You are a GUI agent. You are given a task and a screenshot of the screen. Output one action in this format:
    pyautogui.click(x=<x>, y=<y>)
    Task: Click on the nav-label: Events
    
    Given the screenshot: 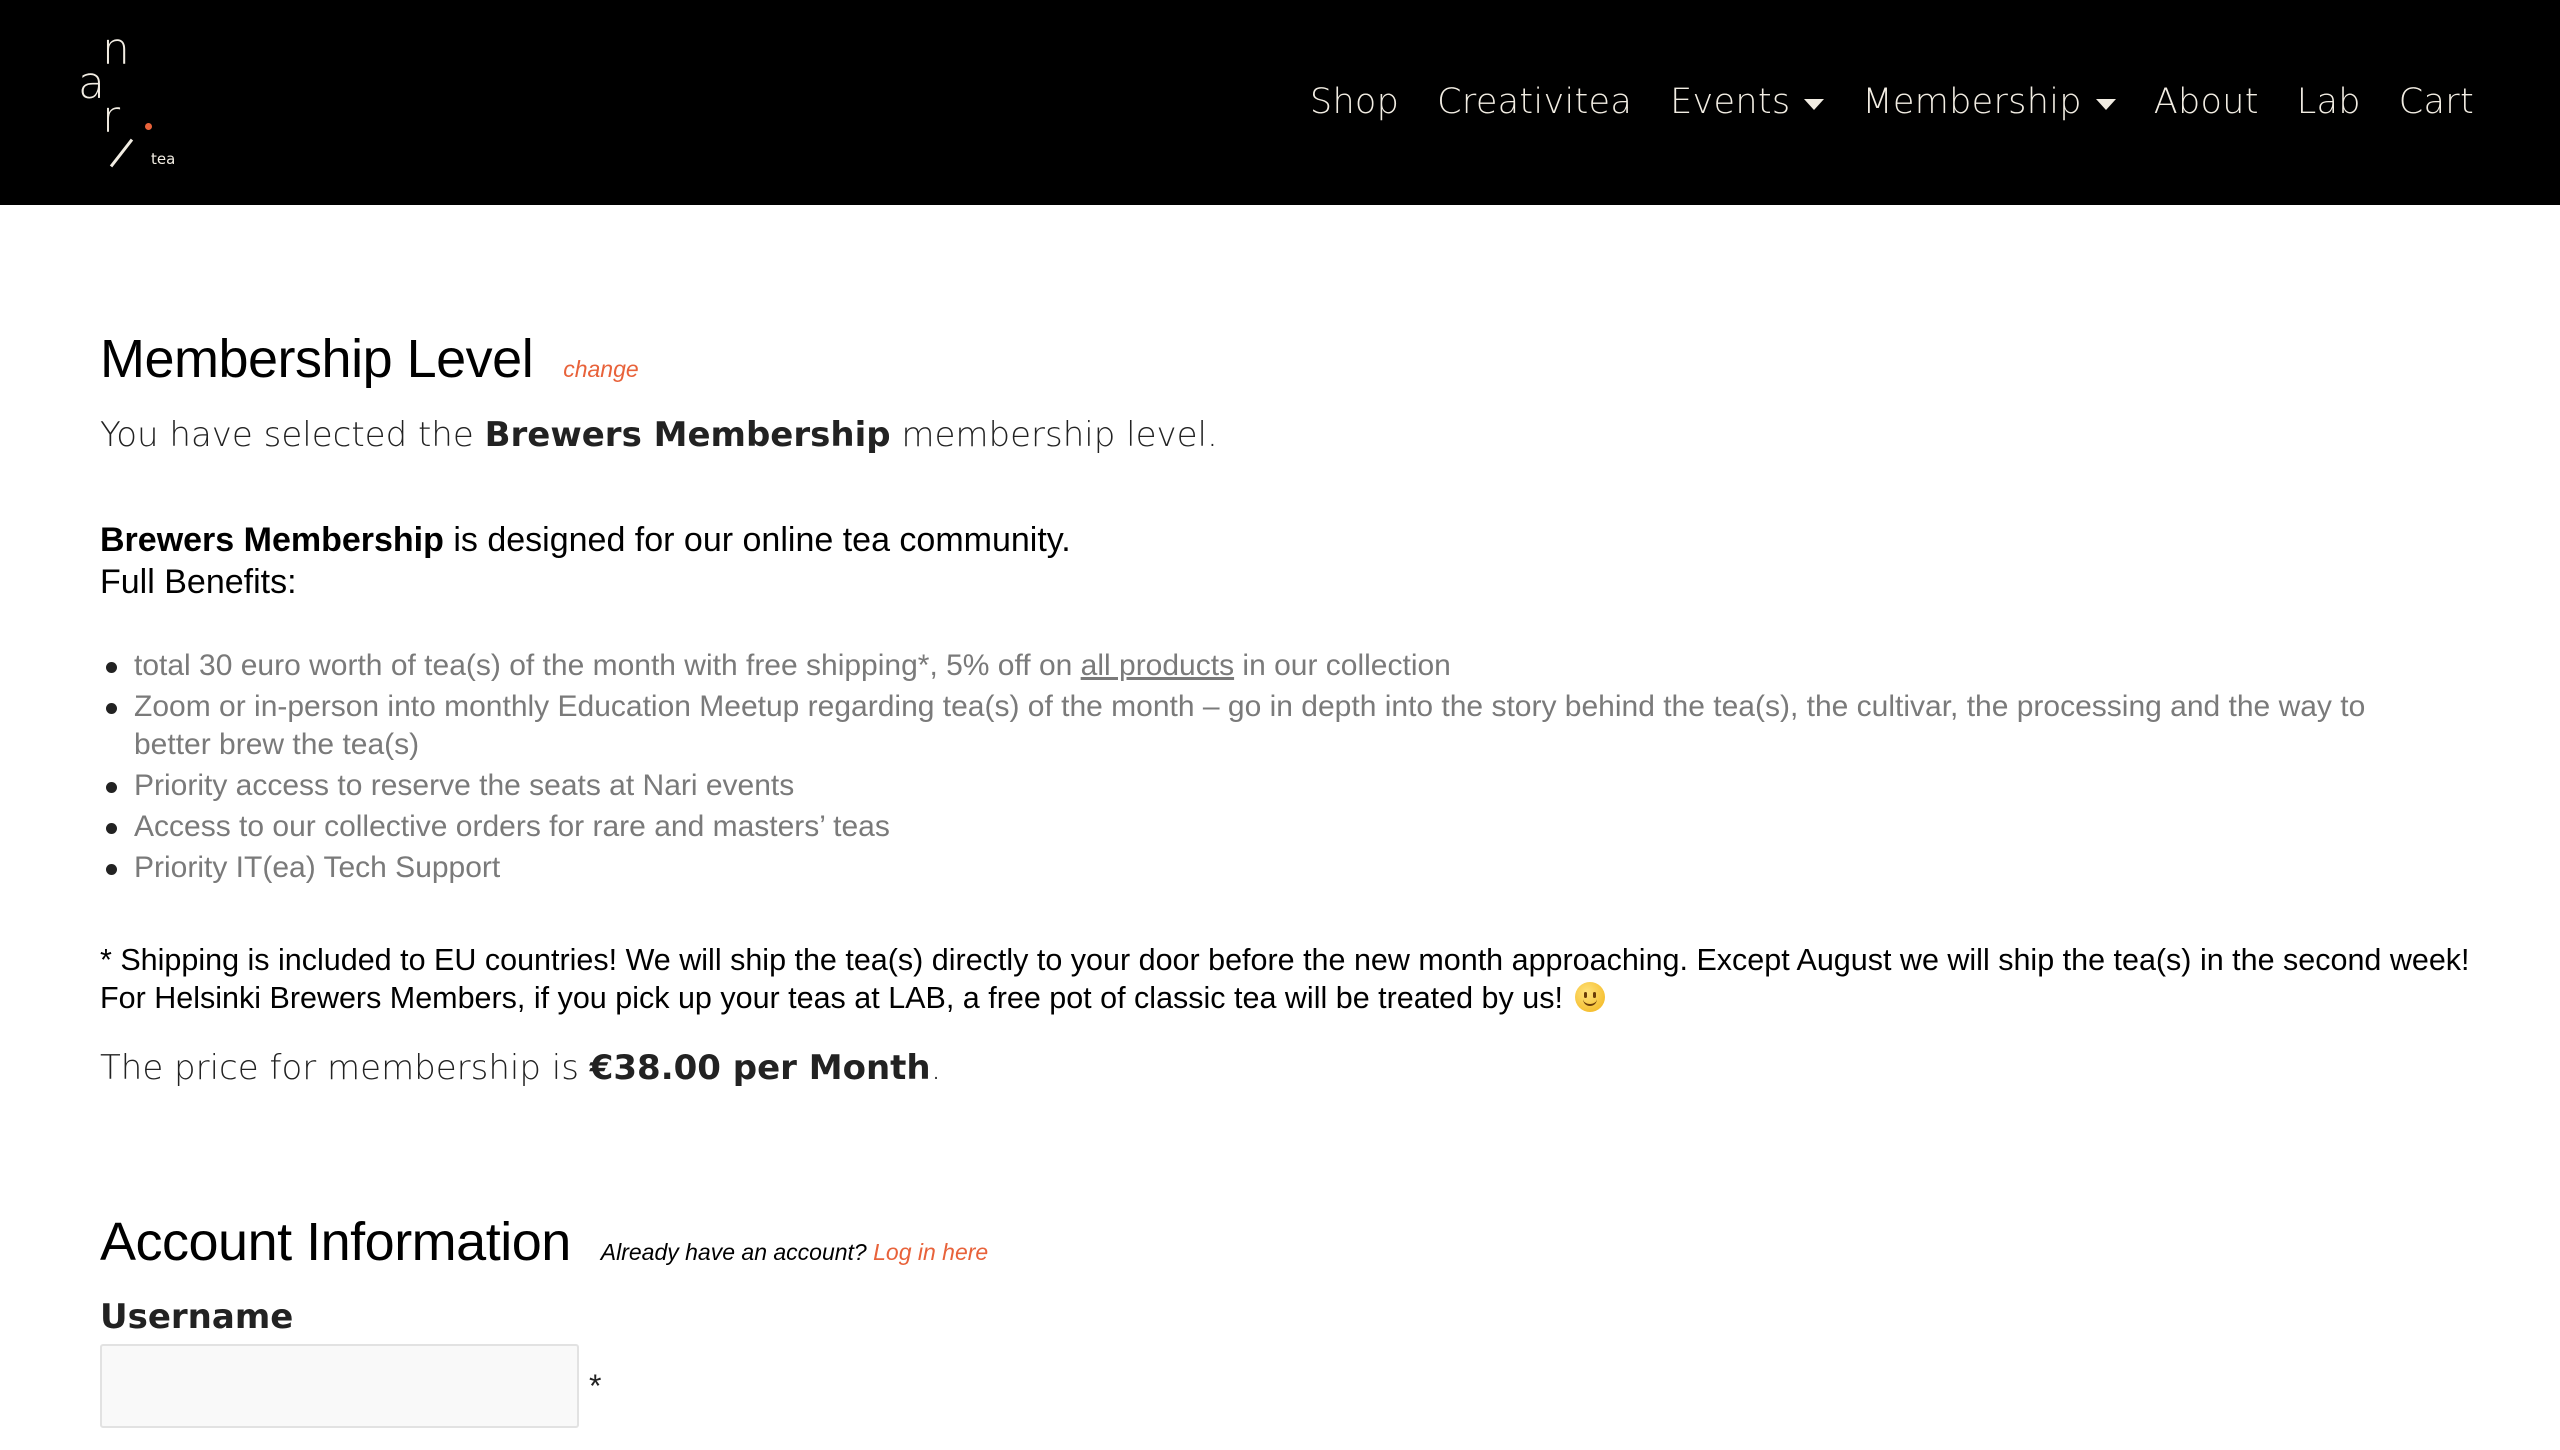 What is the action you would take?
    pyautogui.click(x=1730, y=102)
    